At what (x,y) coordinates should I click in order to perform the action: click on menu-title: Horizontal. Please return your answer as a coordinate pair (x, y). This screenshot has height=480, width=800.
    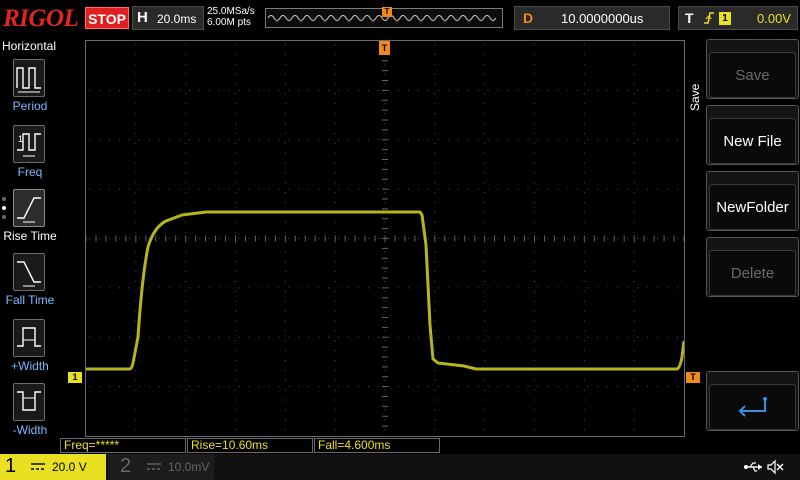
    Looking at the image, I should click on (29, 46).